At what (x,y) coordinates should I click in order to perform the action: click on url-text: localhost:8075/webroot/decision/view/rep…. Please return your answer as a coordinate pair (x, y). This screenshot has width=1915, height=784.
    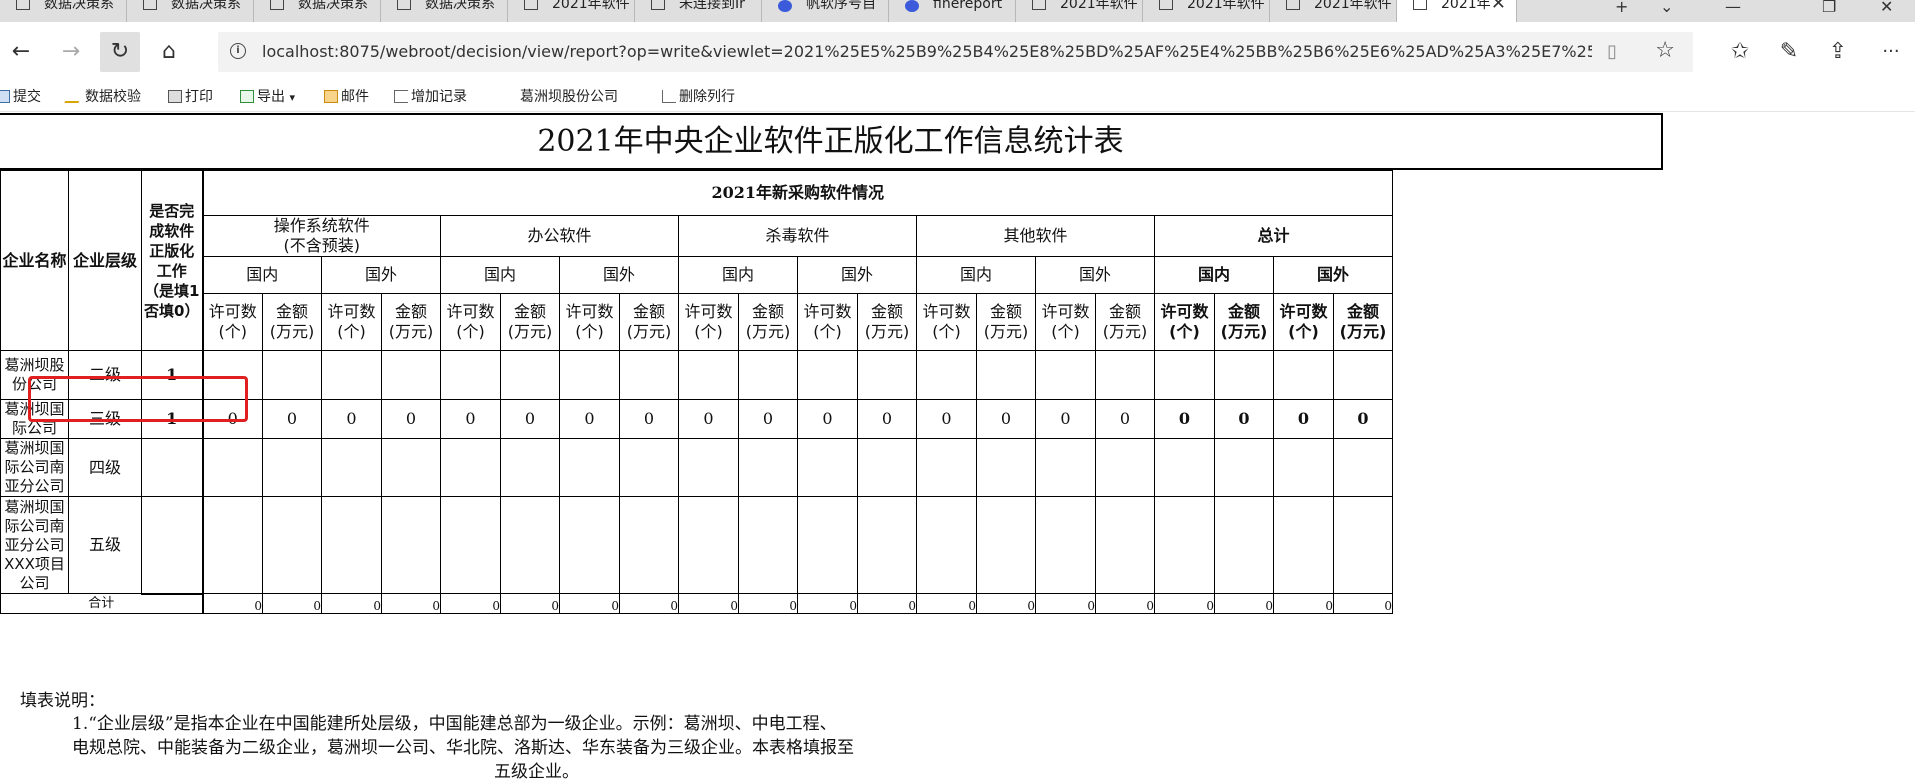
    Looking at the image, I should click on (927, 51).